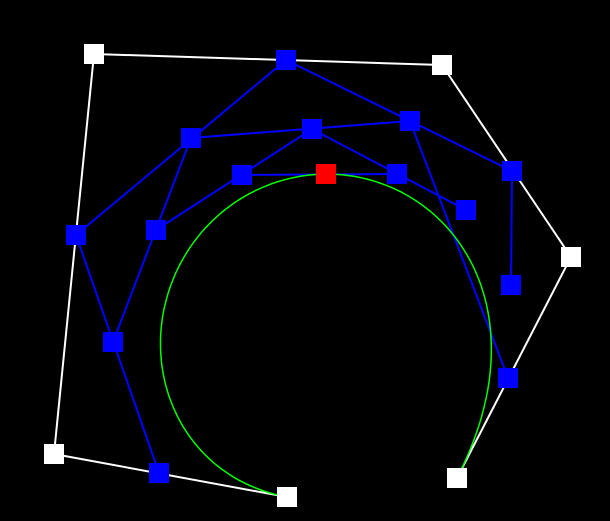  I want to click on curve-point, so click(326, 174).